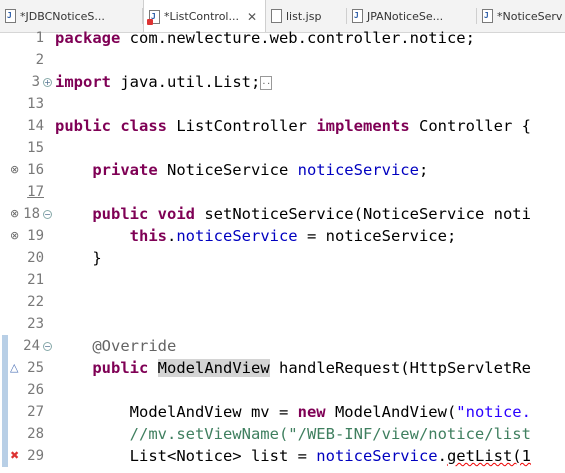  Describe the element at coordinates (282, 60) in the screenshot. I see `code-line: 2` at that location.